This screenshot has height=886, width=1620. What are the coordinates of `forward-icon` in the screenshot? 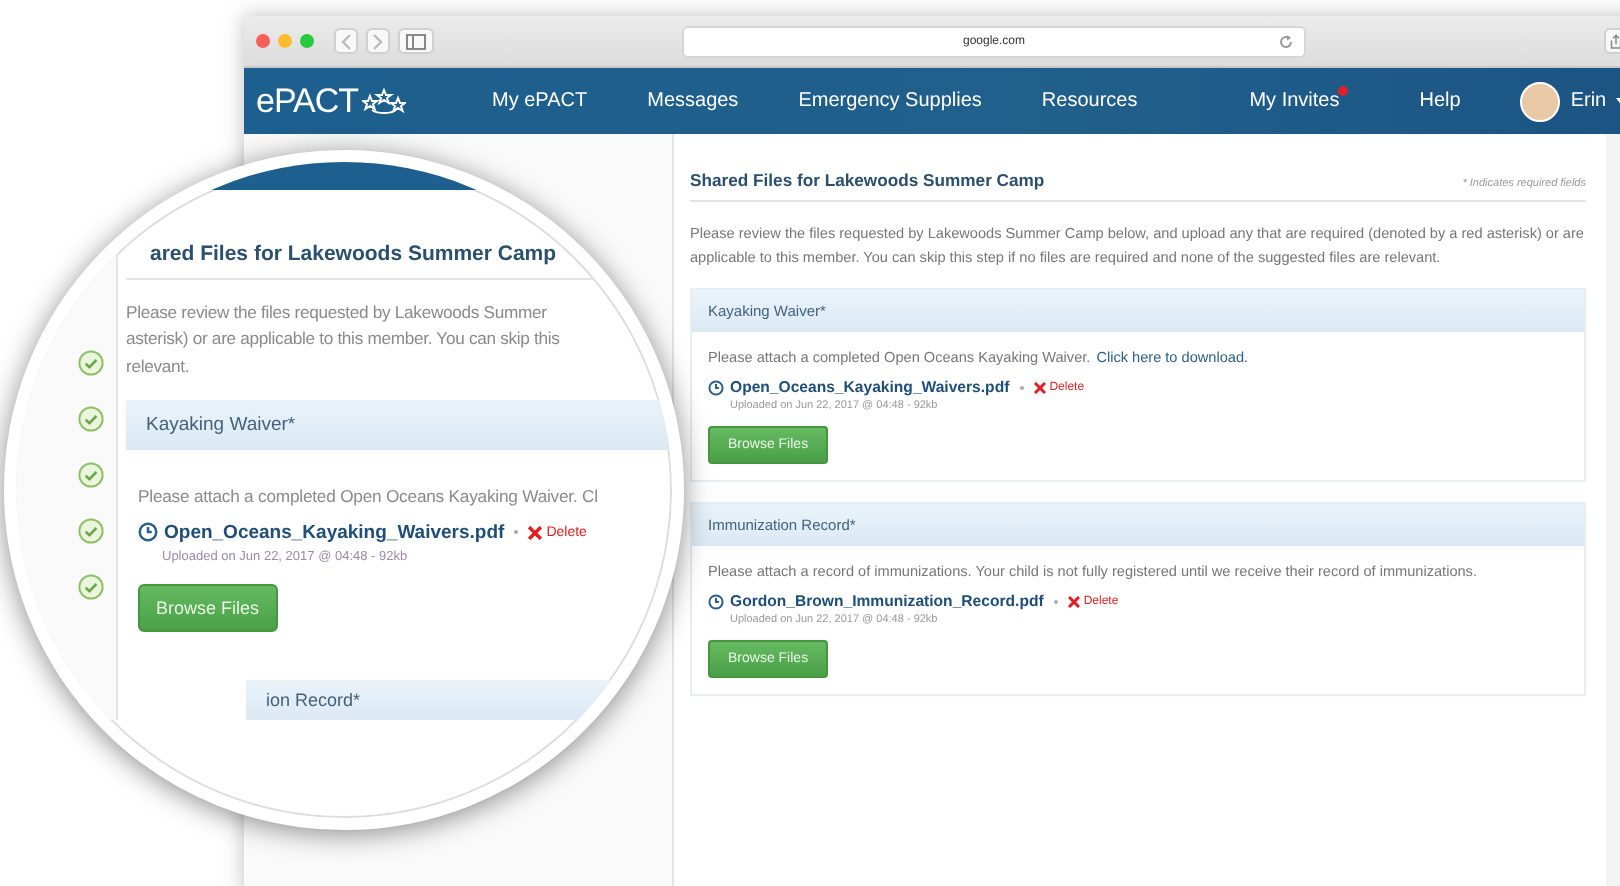 It's located at (378, 41).